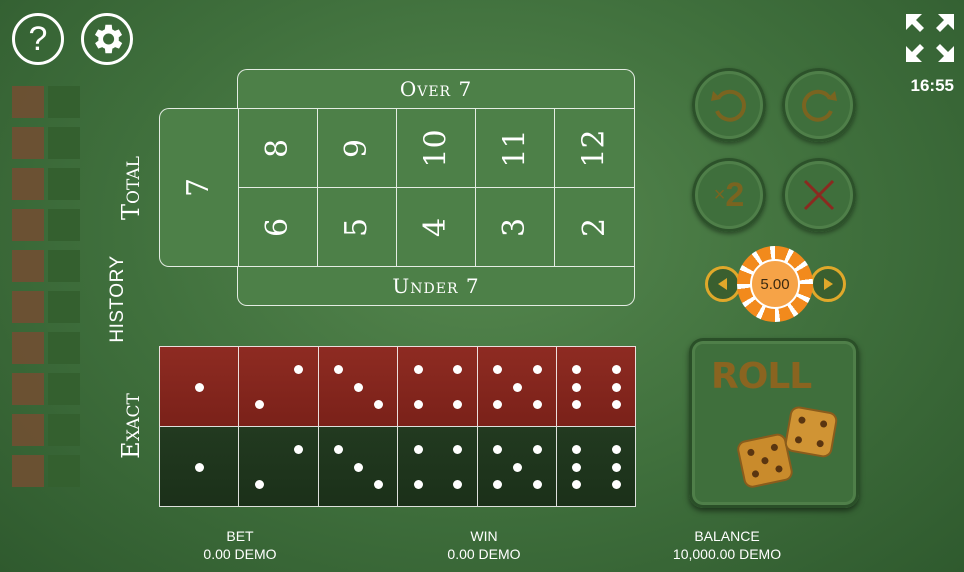 Image resolution: width=964 pixels, height=572 pixels. I want to click on total-5-bet: 5, so click(357, 227).